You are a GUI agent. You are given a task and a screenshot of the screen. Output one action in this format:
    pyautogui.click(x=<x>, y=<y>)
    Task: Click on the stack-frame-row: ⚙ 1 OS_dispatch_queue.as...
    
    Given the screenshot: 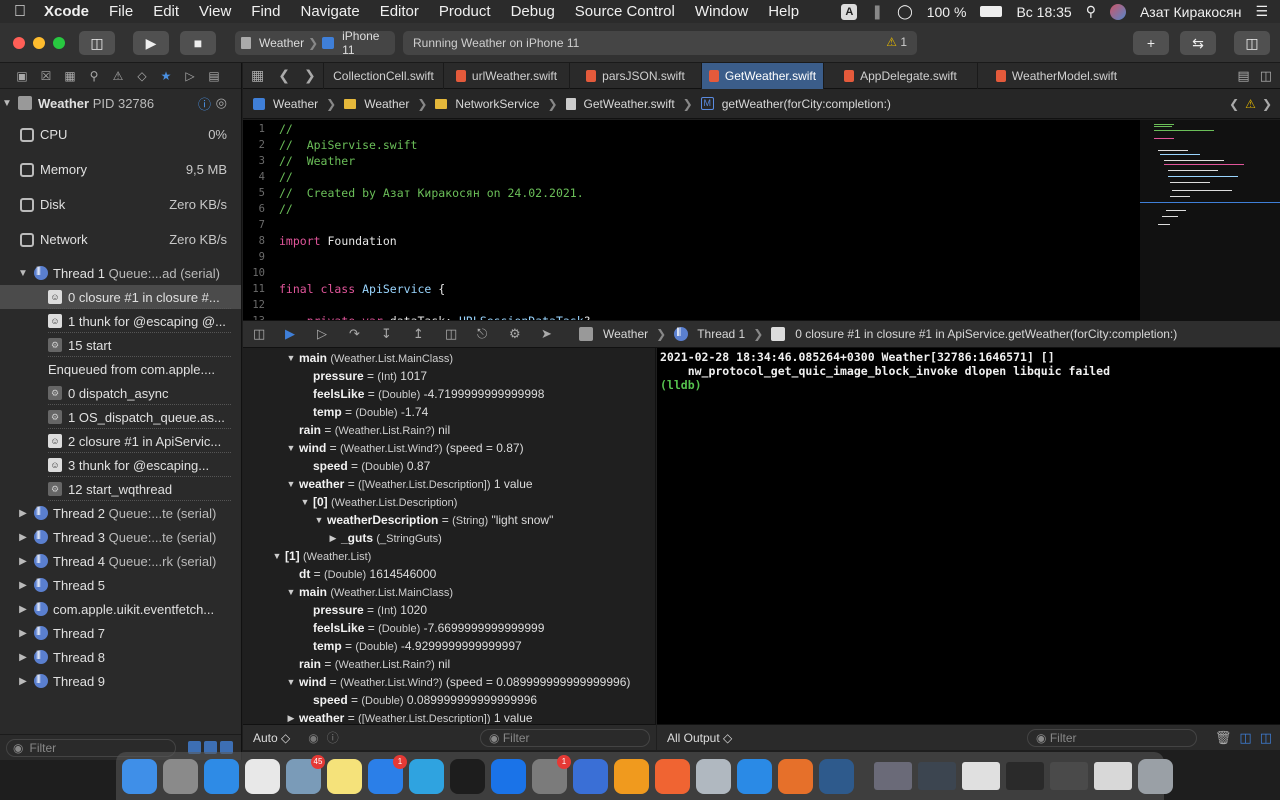 What is the action you would take?
    pyautogui.click(x=120, y=417)
    